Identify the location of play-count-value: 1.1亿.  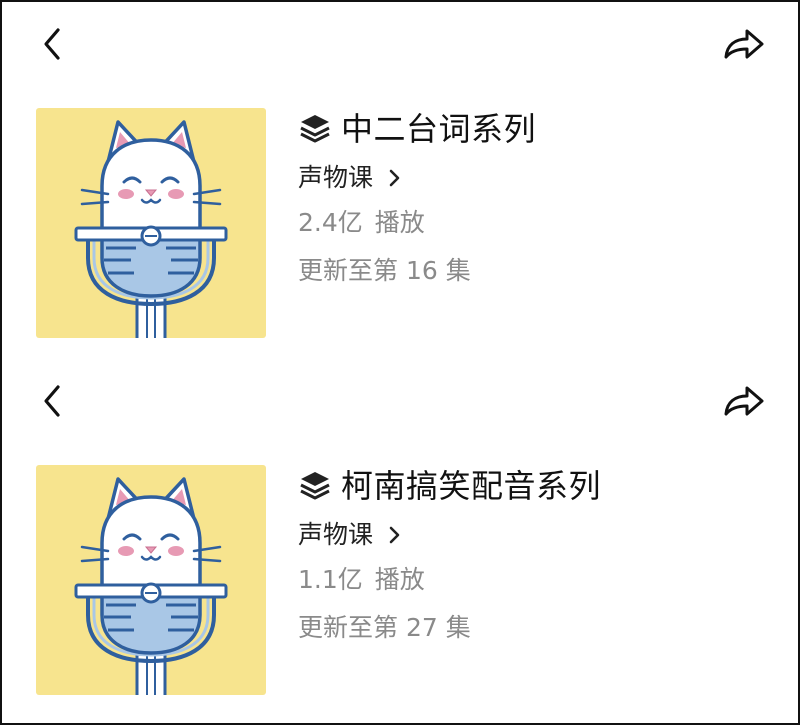
(330, 579).